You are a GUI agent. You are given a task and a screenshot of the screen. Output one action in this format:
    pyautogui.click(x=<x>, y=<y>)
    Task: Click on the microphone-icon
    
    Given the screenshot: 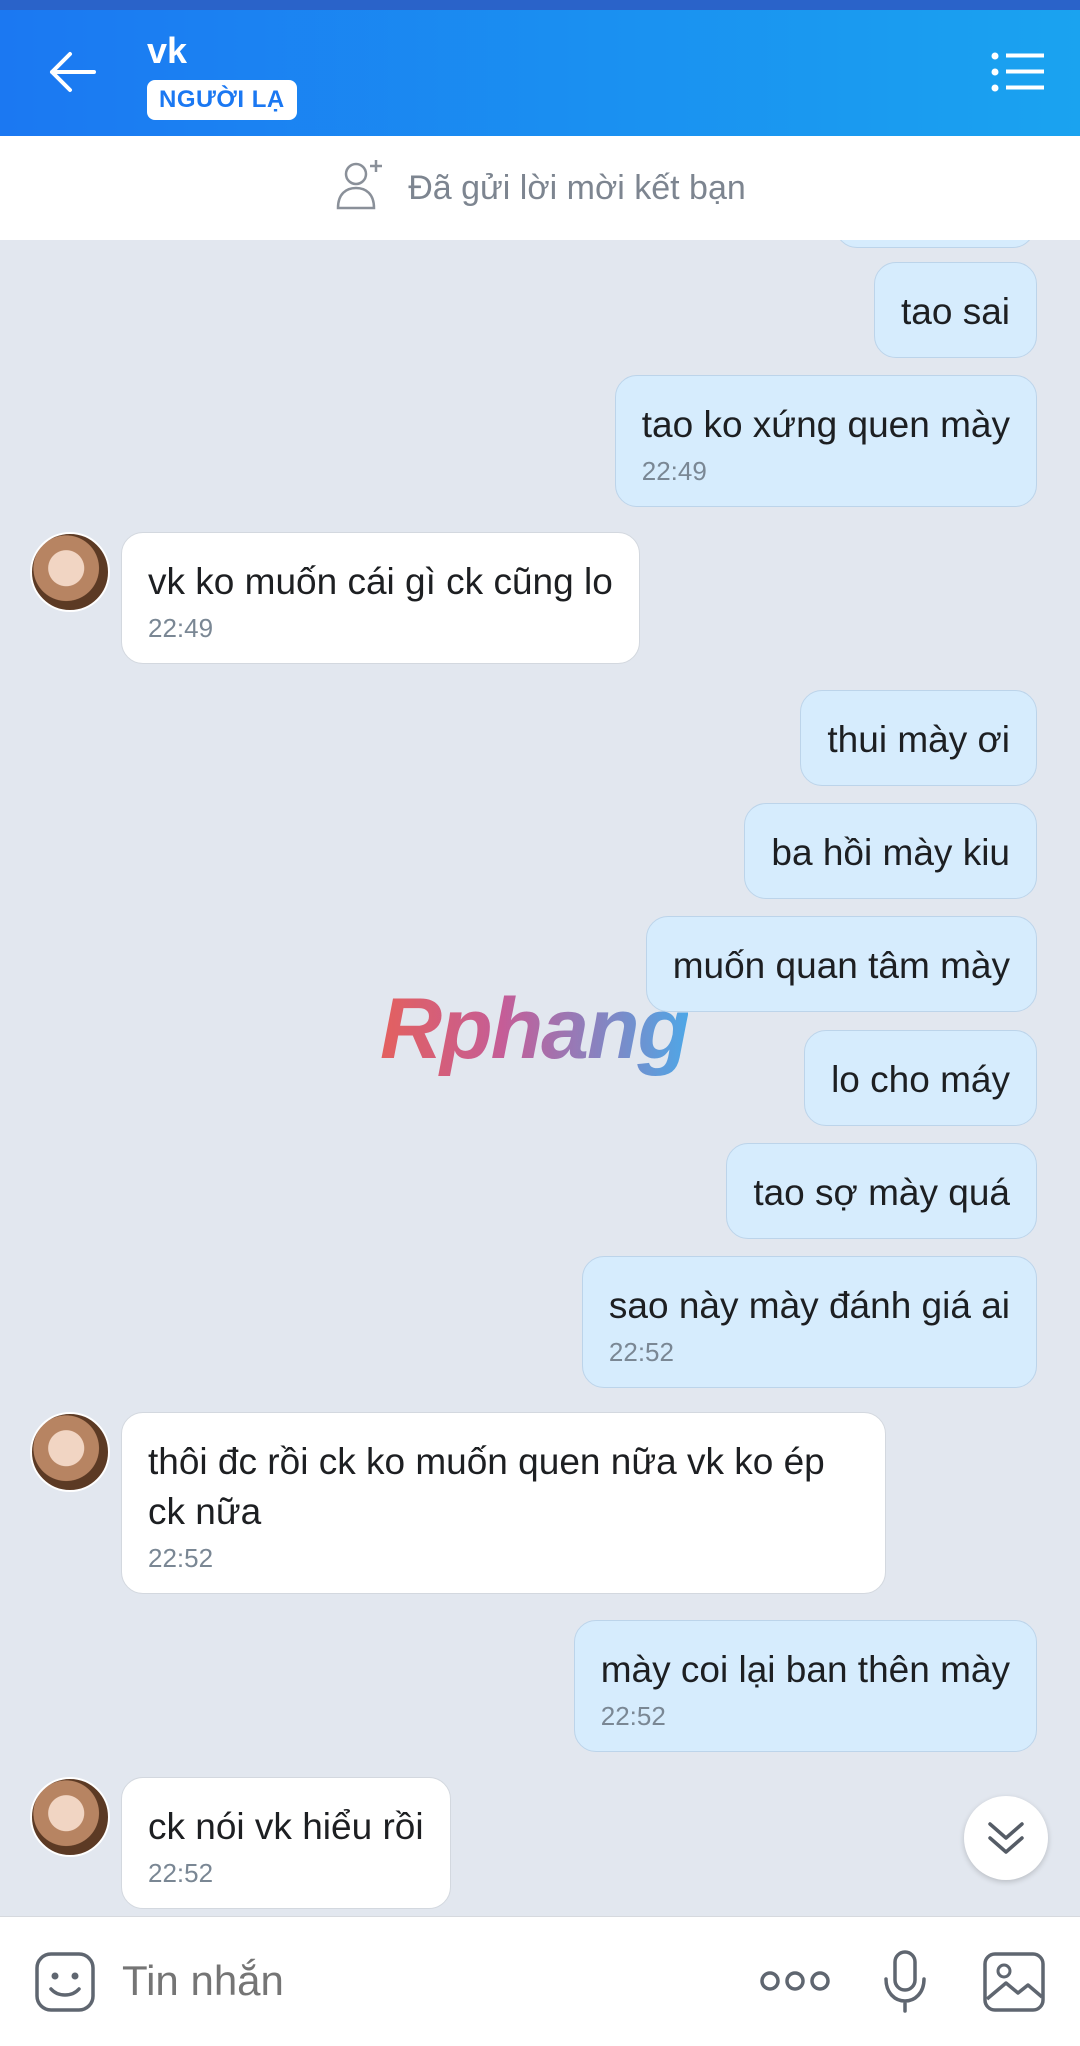 What is the action you would take?
    pyautogui.click(x=905, y=1984)
    